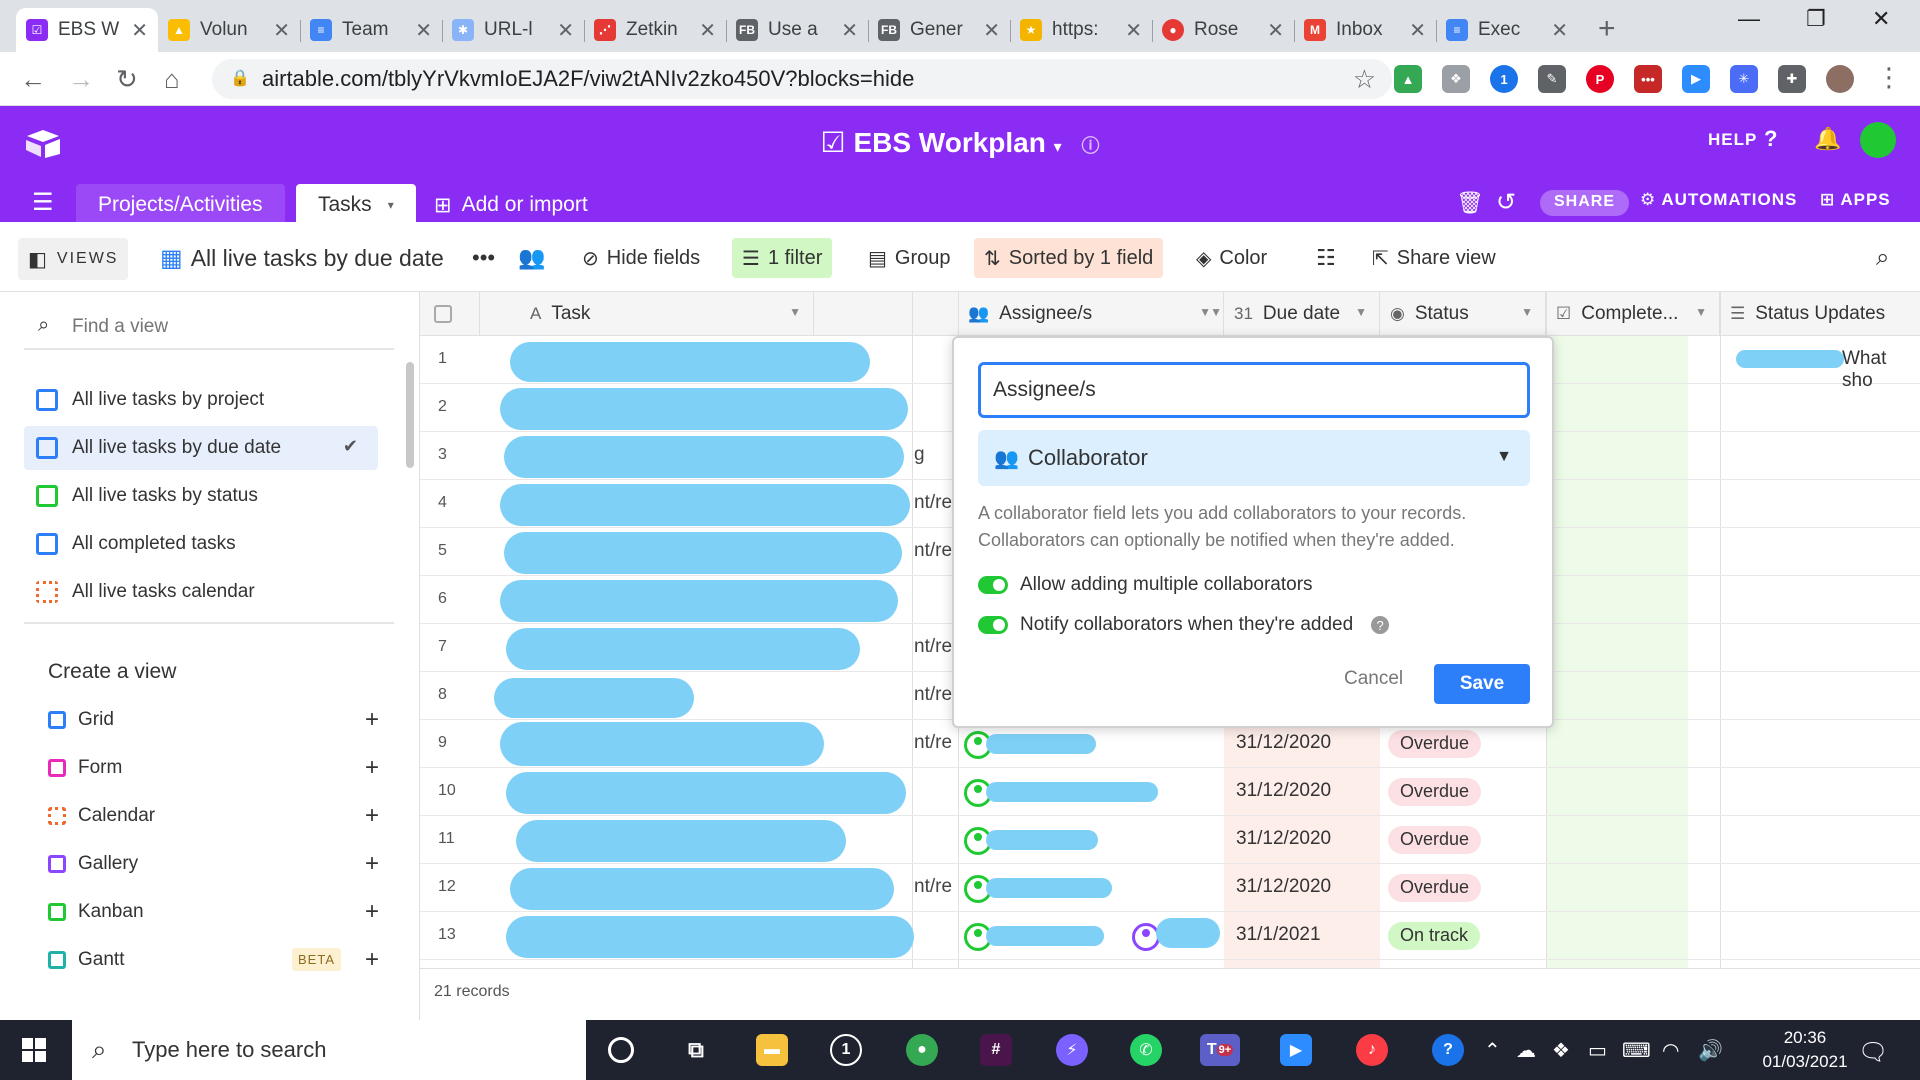  What do you see at coordinates (1408, 79) in the screenshot?
I see `drive-extension-icon: ▲` at bounding box center [1408, 79].